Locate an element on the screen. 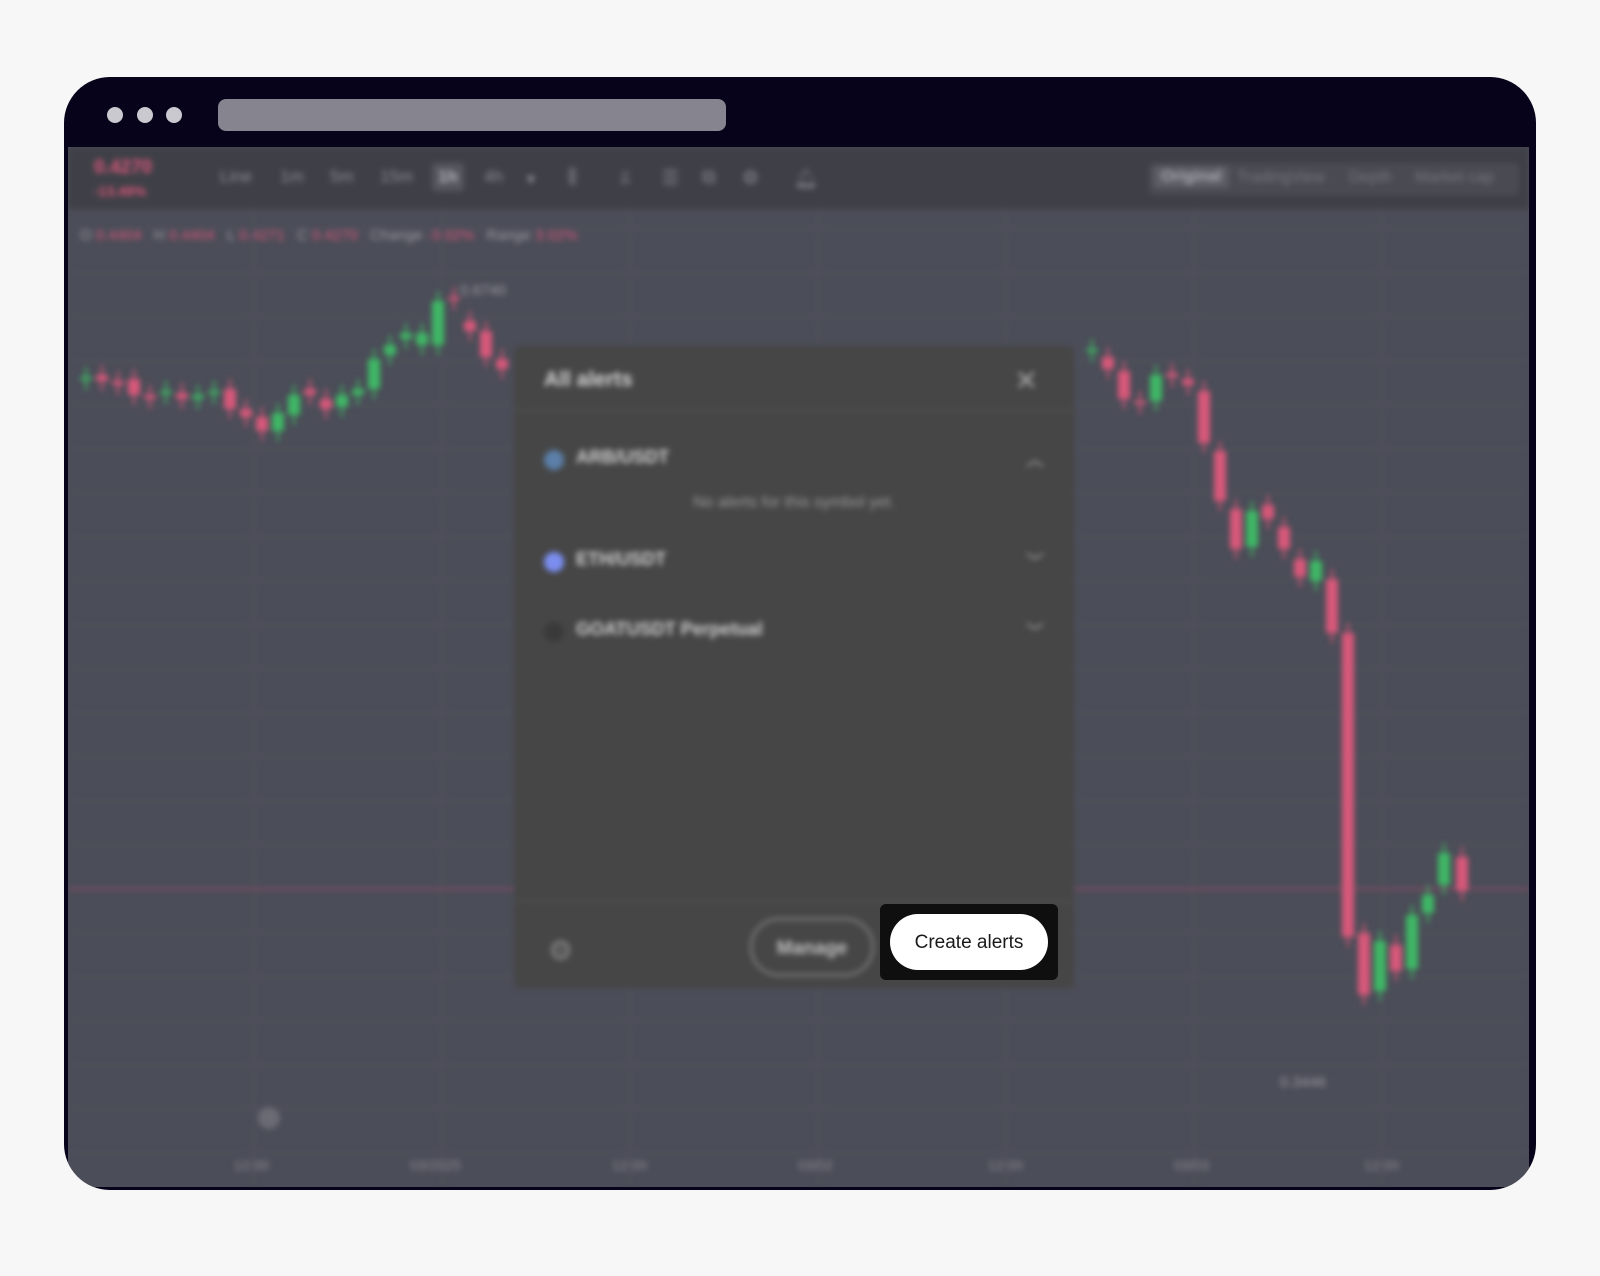  address-bar is located at coordinates (472, 115).